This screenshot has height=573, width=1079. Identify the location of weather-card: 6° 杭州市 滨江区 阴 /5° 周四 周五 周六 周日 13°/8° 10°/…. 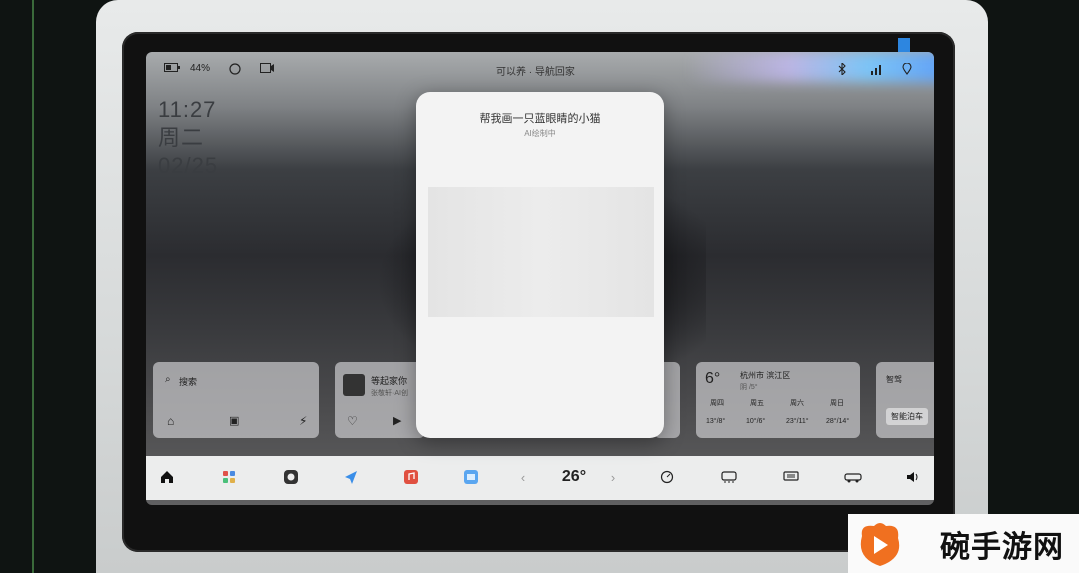
(778, 400).